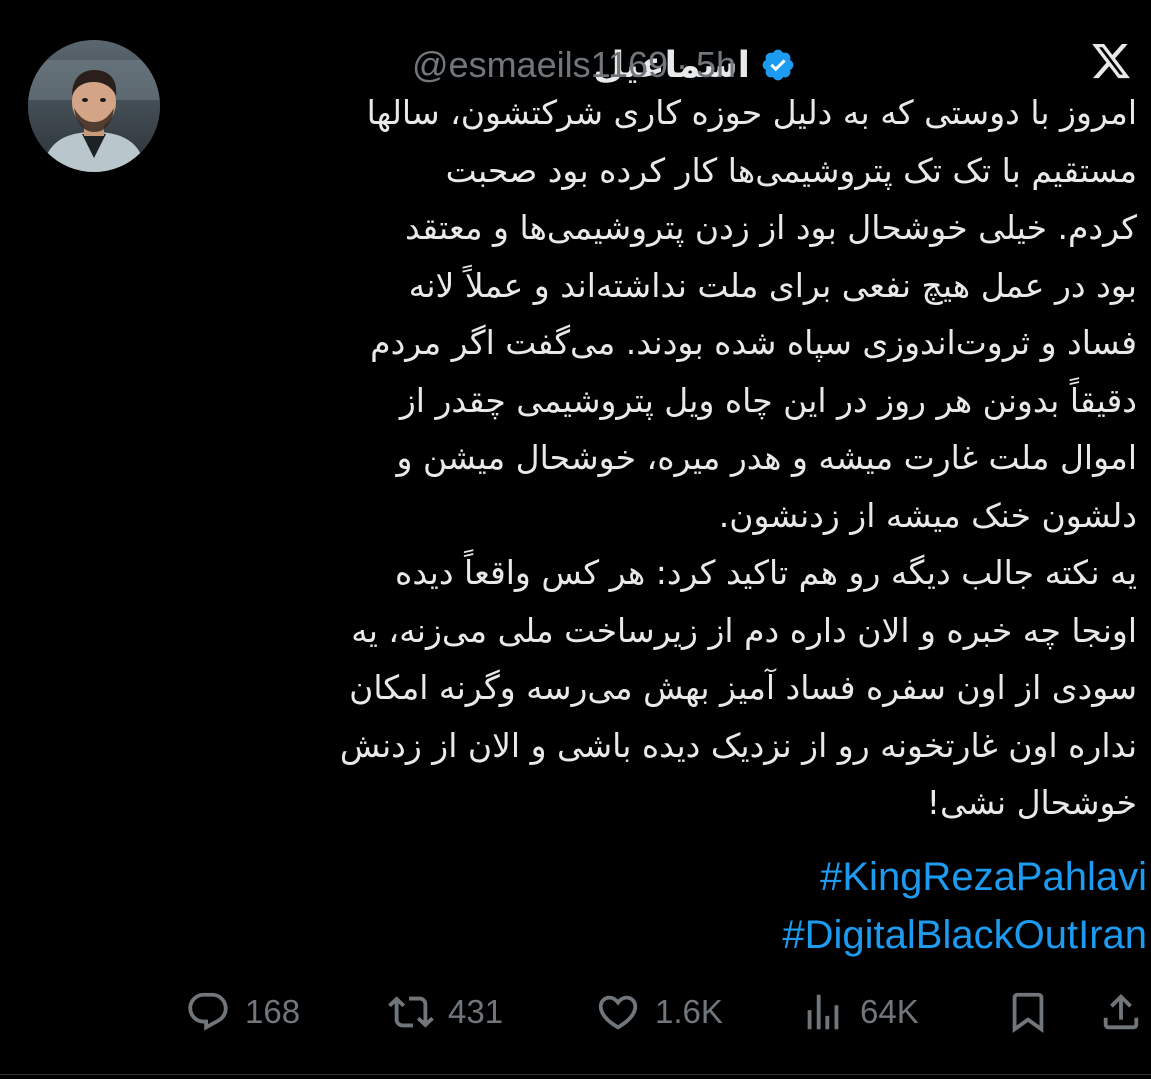 This screenshot has width=1151, height=1079. Describe the element at coordinates (823, 1012) in the screenshot. I see `views-icon` at that location.